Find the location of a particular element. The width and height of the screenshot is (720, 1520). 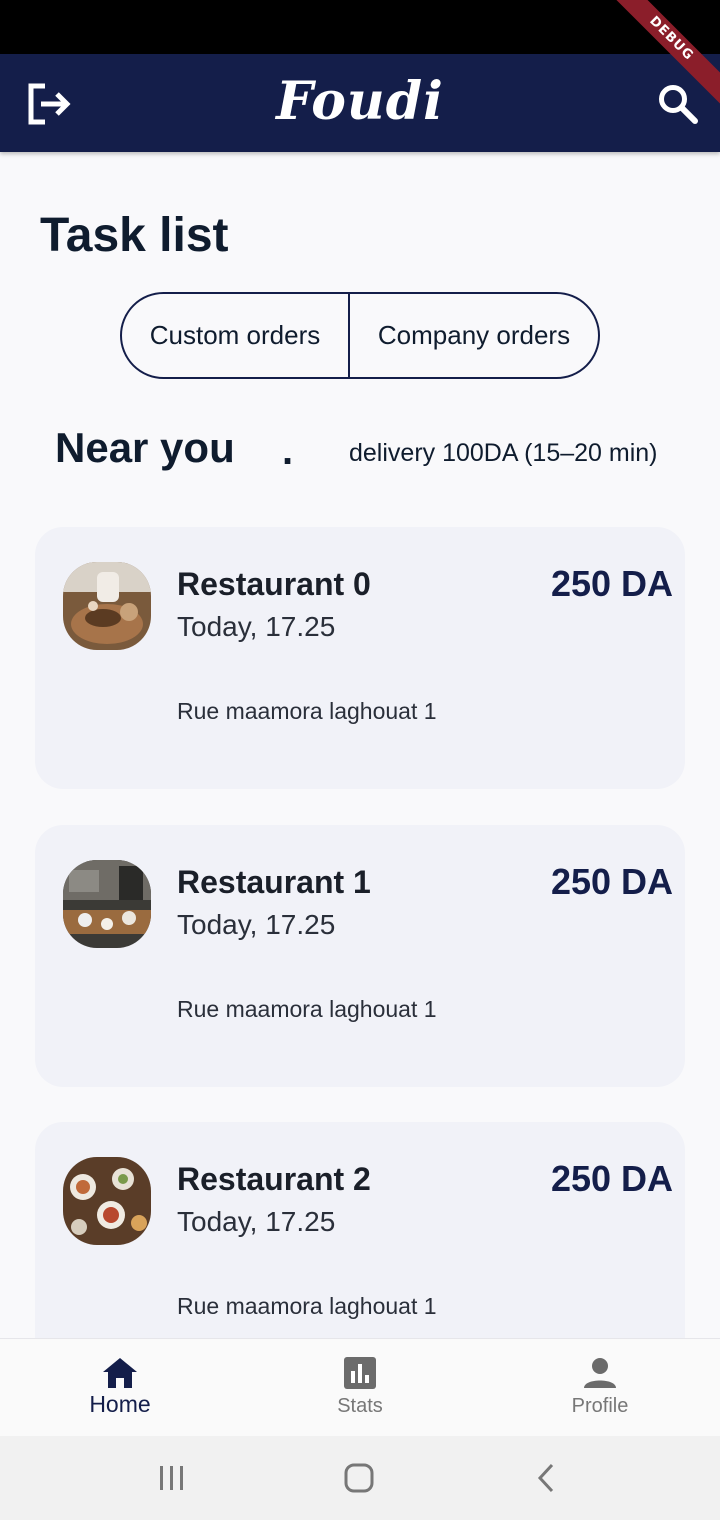

company-orders-toggle: Company orders is located at coordinates (474, 335).